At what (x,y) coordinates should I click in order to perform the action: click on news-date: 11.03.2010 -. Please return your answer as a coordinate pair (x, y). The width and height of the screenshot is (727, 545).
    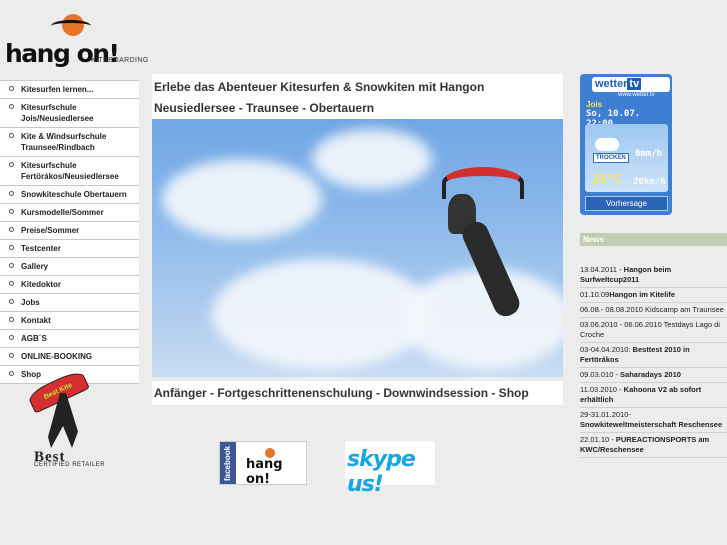
    Looking at the image, I should click on (602, 389).